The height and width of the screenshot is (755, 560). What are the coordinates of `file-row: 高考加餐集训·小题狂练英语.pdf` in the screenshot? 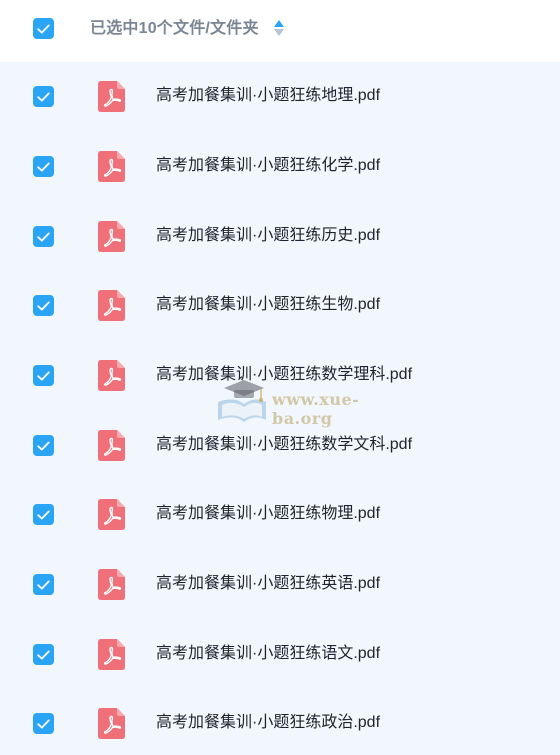 It's located at (280, 585).